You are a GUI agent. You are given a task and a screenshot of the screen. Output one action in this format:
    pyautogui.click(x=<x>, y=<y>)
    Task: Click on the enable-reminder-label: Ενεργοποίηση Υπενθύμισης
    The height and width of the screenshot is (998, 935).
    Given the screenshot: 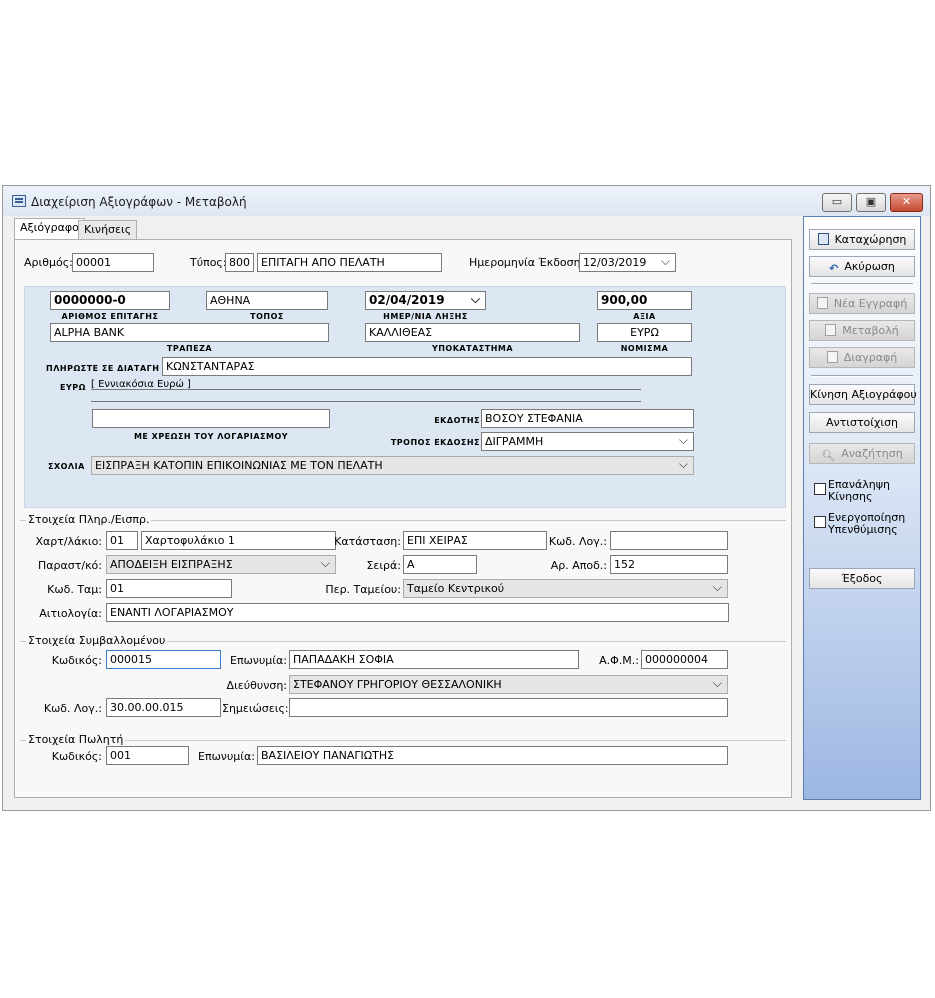 What is the action you would take?
    pyautogui.click(x=867, y=523)
    